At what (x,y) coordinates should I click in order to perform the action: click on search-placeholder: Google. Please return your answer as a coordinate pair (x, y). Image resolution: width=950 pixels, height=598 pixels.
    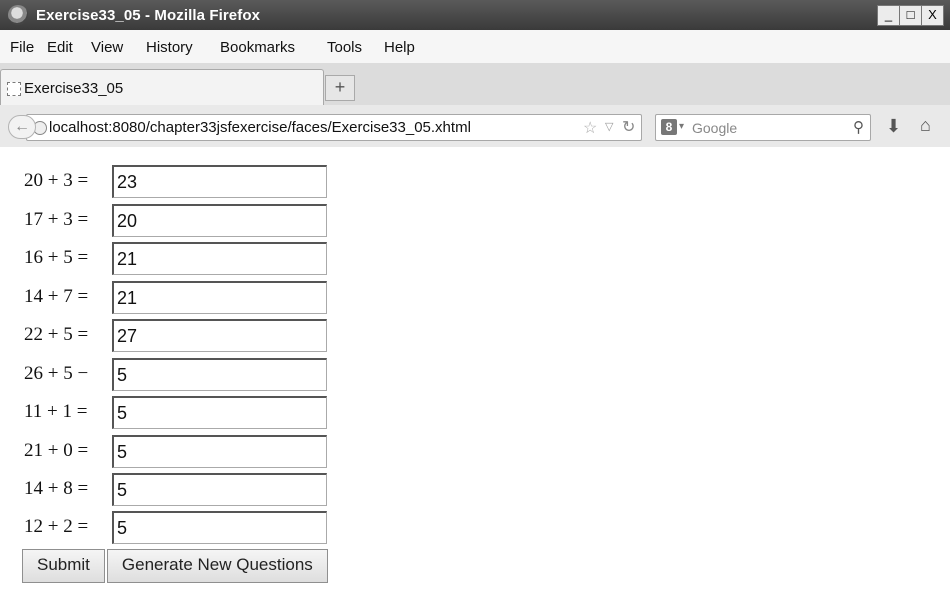
    Looking at the image, I should click on (715, 128).